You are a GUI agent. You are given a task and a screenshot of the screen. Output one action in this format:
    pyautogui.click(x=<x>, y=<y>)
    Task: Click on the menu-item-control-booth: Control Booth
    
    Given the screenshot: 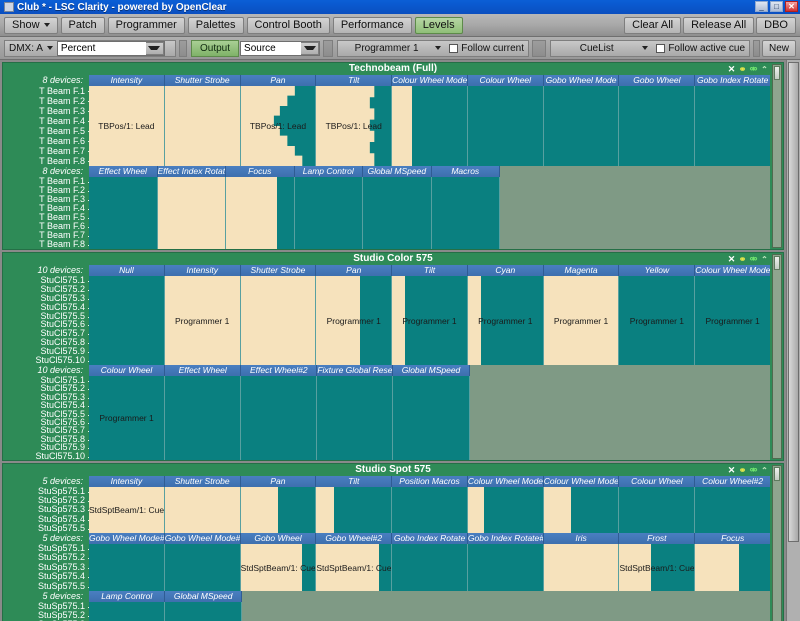 What is the action you would take?
    pyautogui.click(x=288, y=25)
    